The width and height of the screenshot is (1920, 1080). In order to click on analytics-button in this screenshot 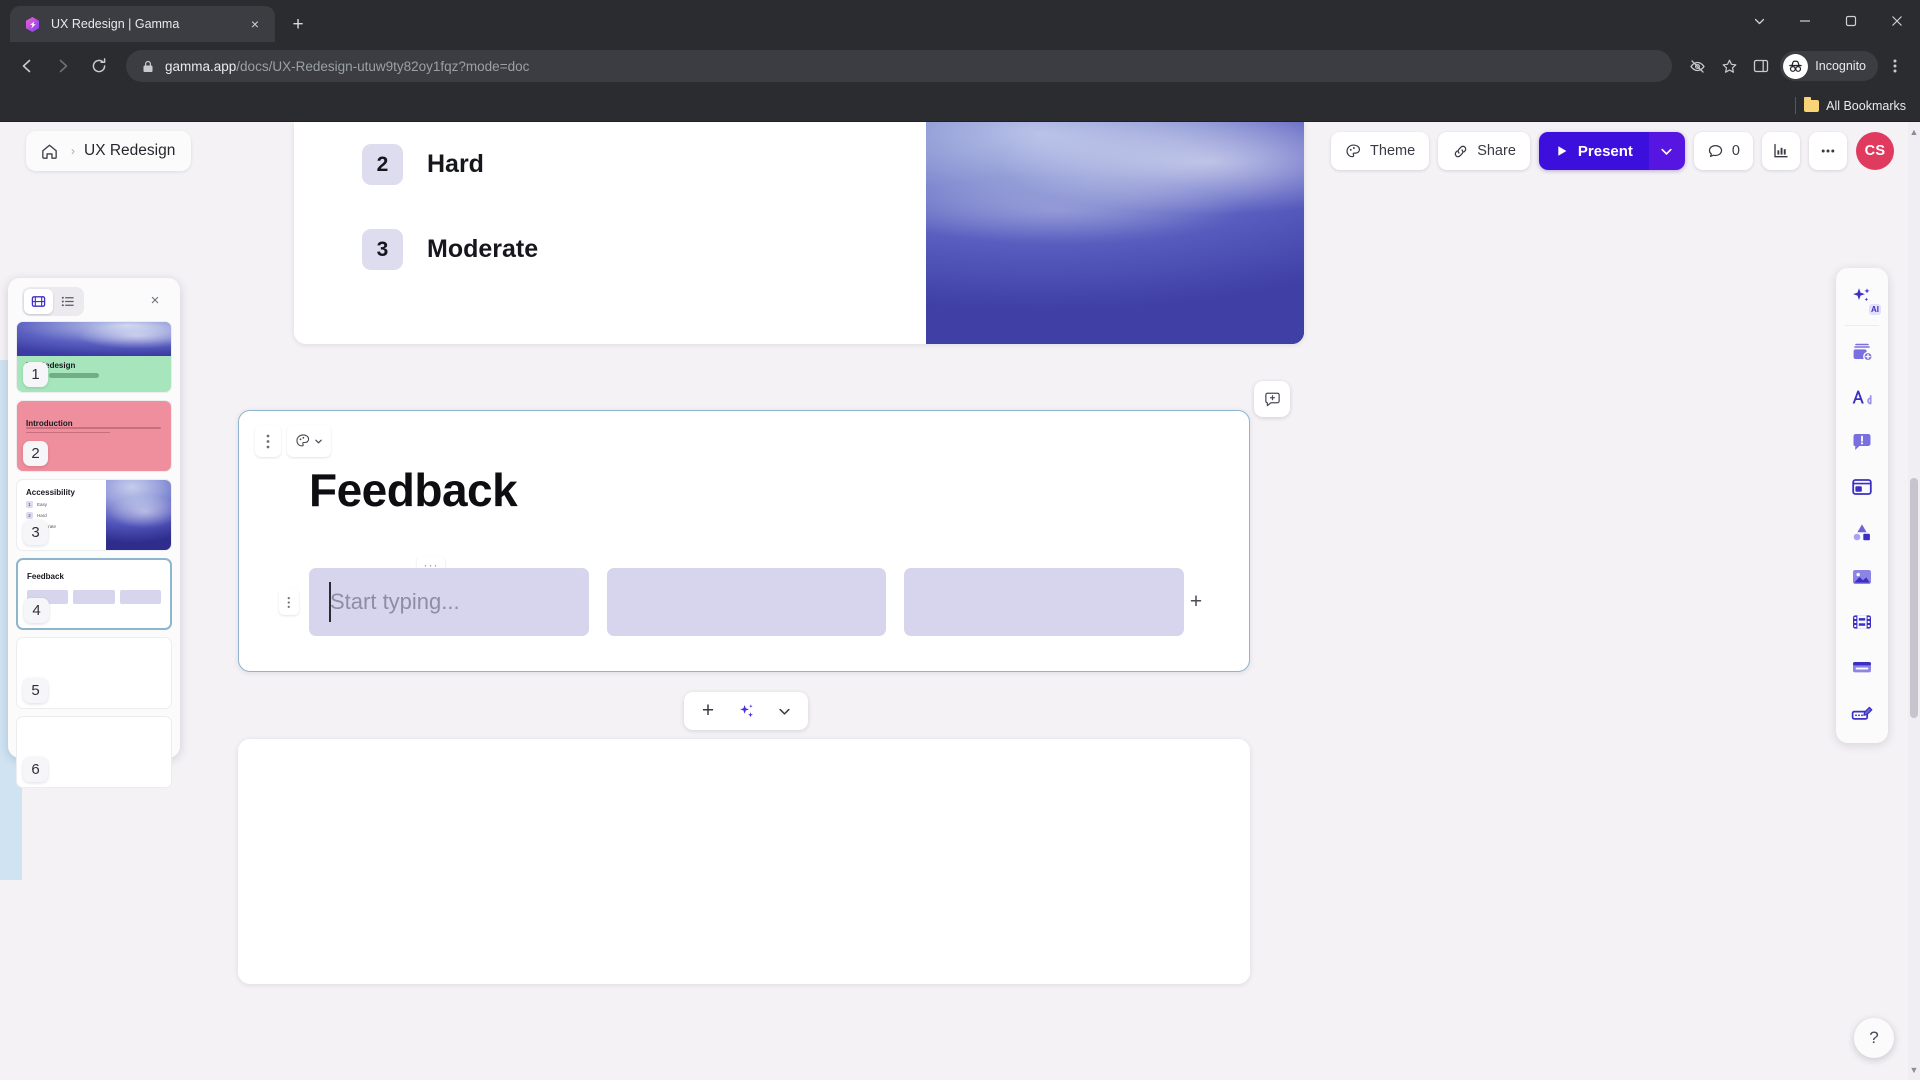, I will do `click(1781, 151)`.